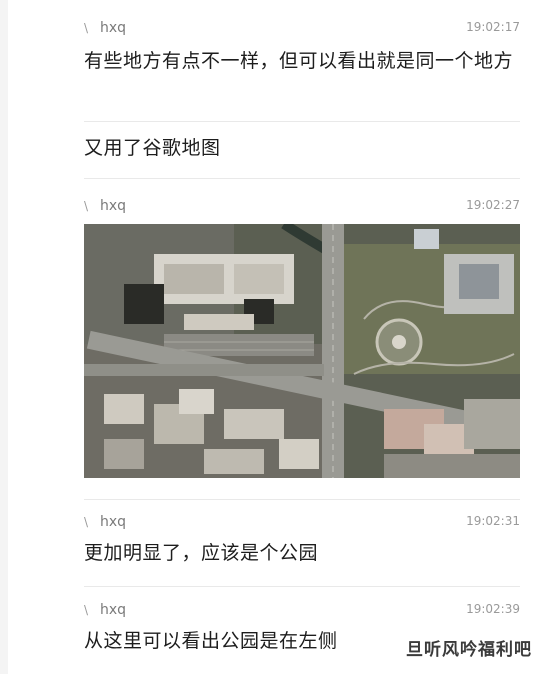  What do you see at coordinates (302, 148) in the screenshot?
I see `chat-message: 又用了谷歌地图` at bounding box center [302, 148].